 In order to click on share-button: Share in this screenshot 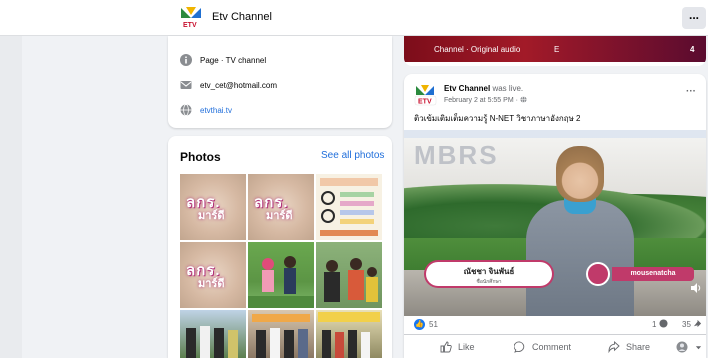, I will do `click(629, 347)`.